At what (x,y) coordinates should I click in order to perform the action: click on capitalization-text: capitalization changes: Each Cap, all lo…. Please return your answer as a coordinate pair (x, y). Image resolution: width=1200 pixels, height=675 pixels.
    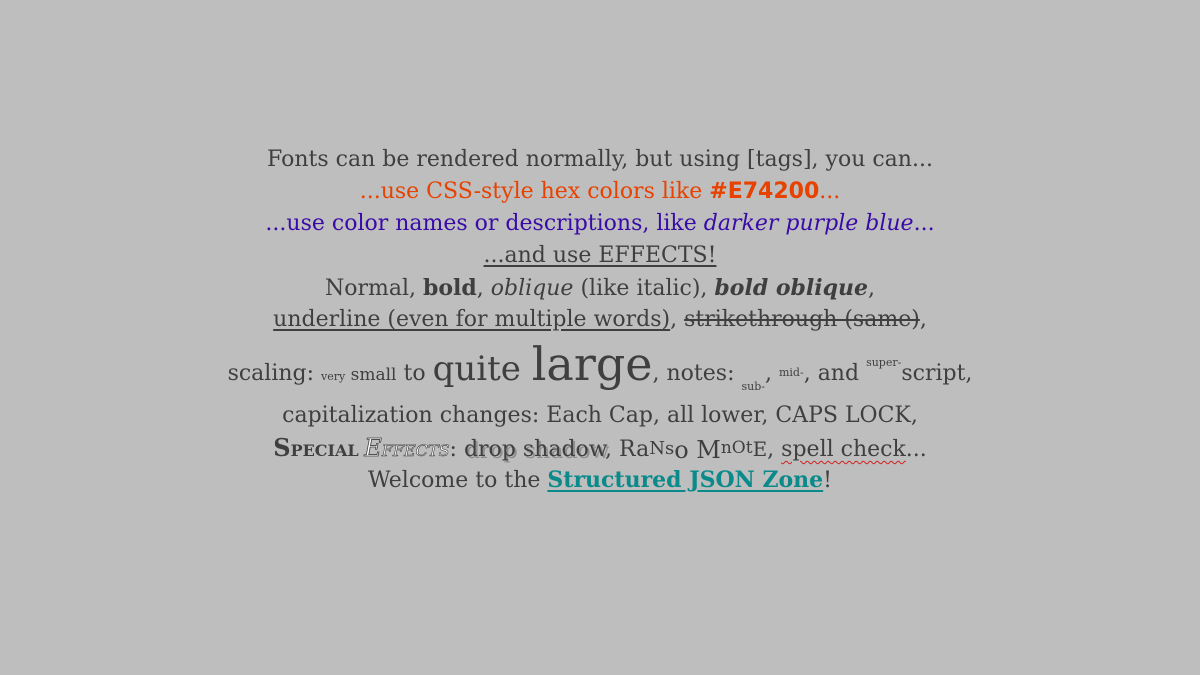
    Looking at the image, I should click on (600, 415).